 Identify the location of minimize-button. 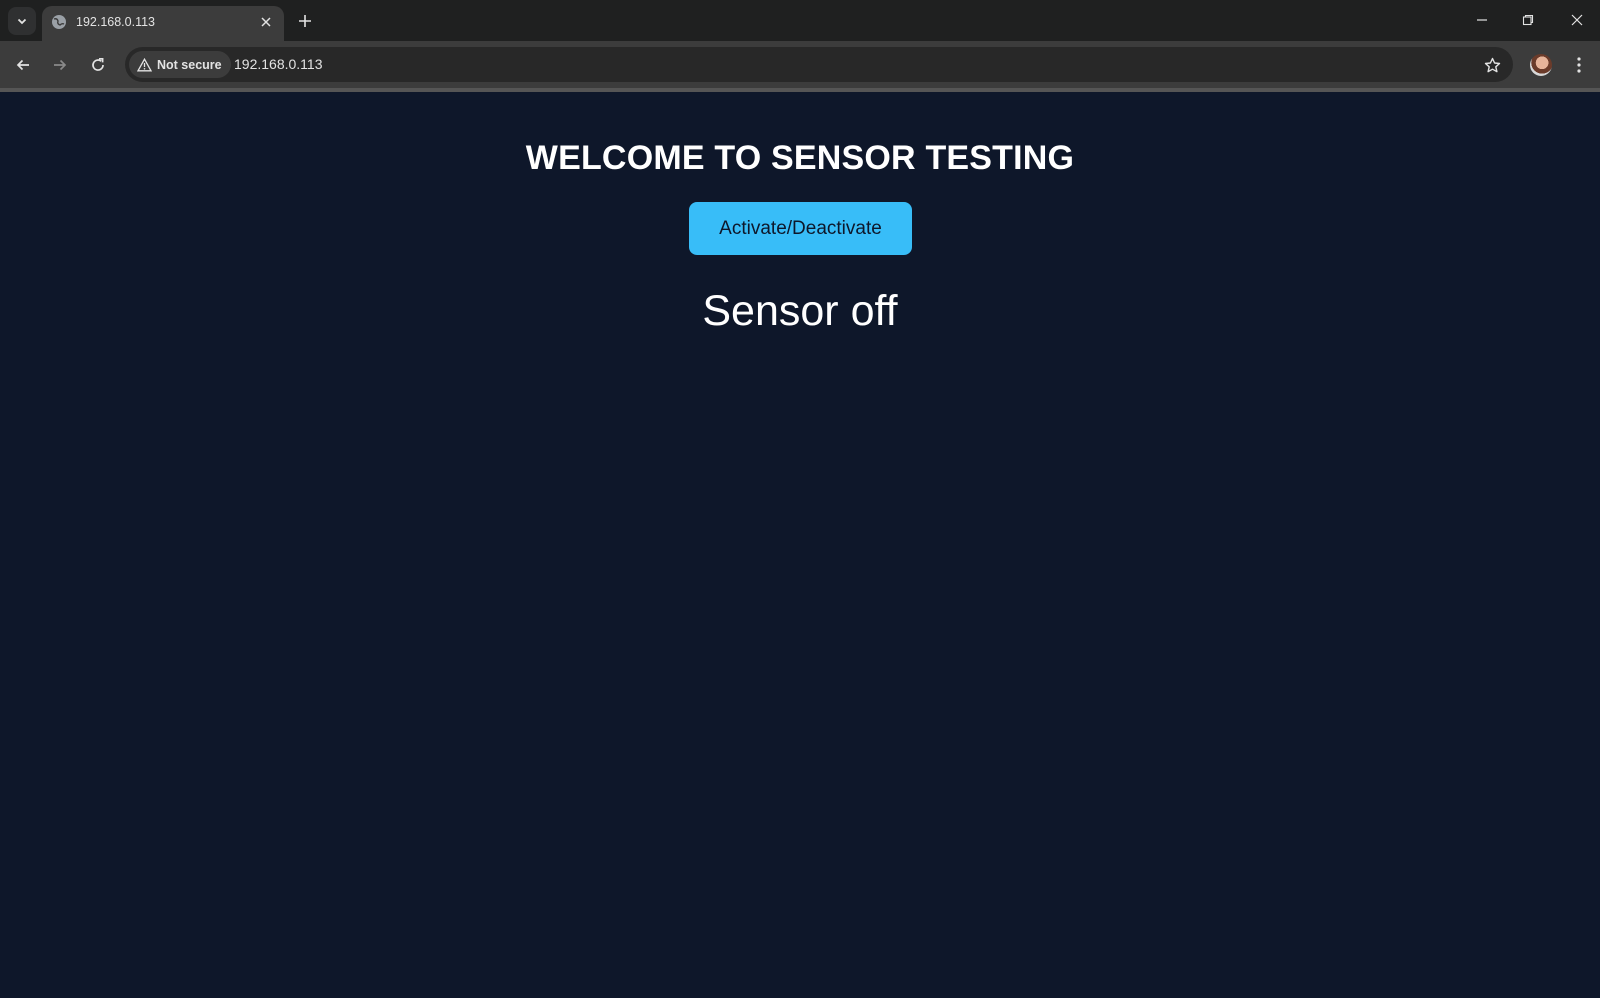
(1482, 20).